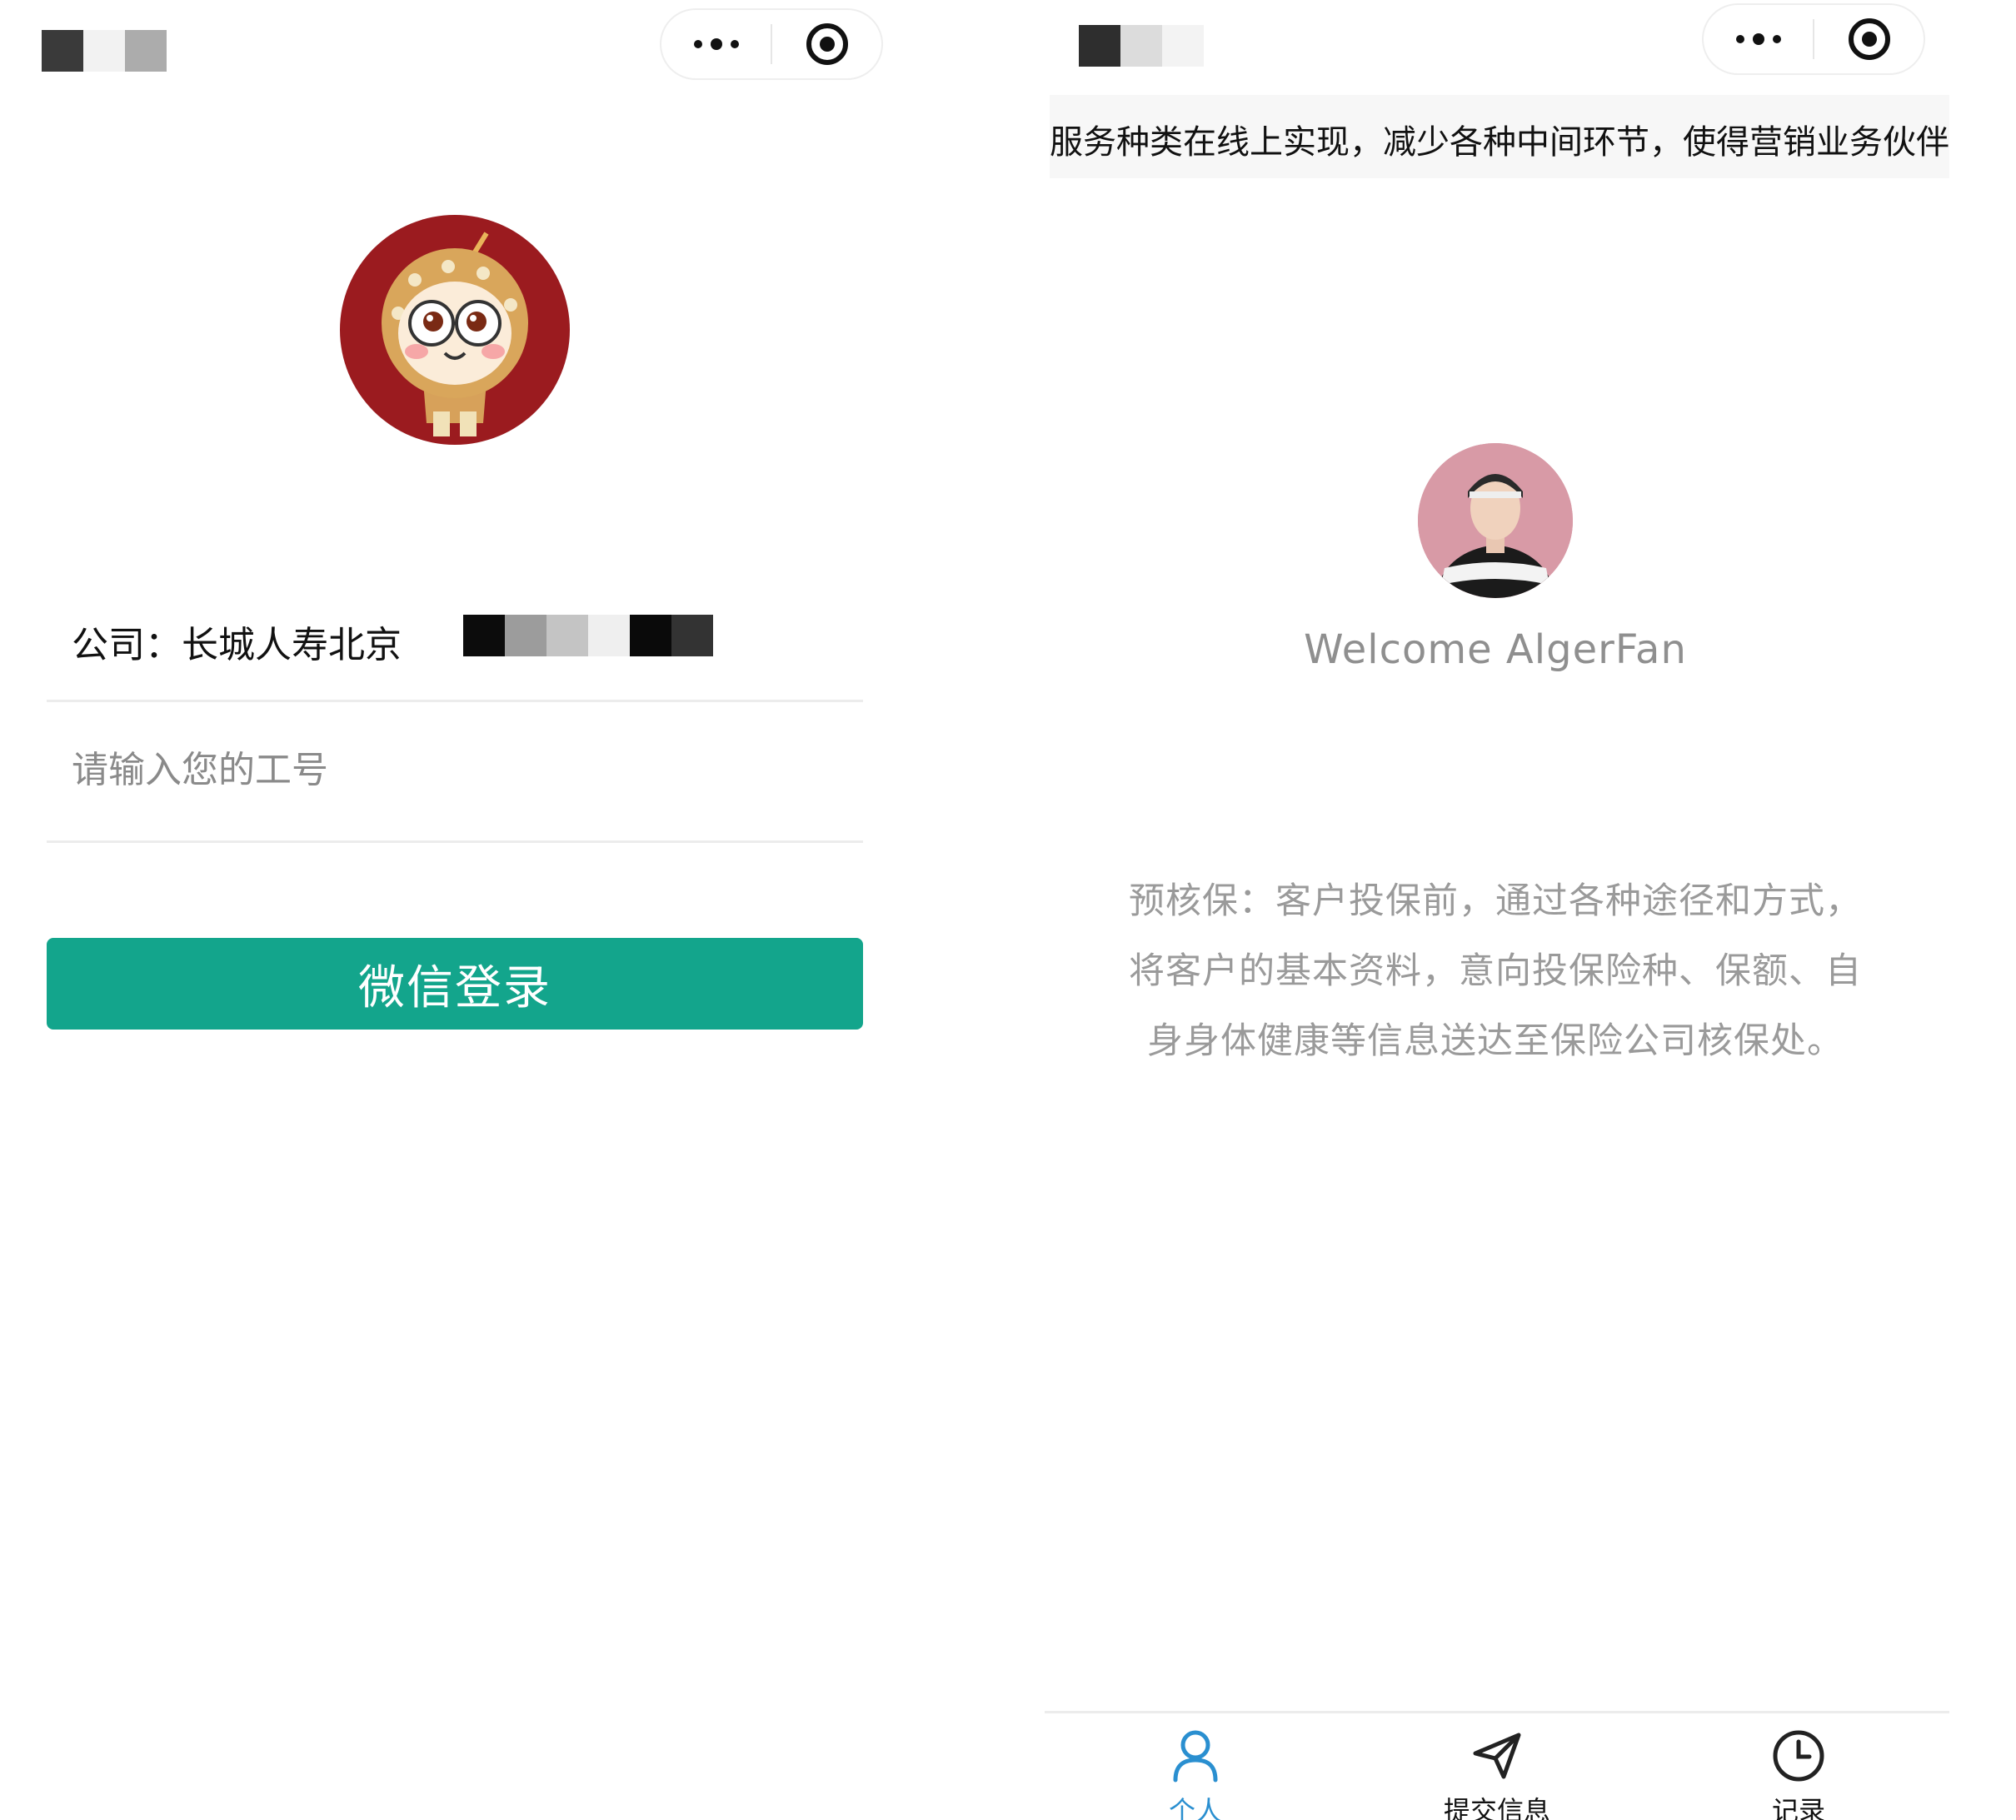 This screenshot has width=2016, height=1820. I want to click on employee-id-row, so click(455, 772).